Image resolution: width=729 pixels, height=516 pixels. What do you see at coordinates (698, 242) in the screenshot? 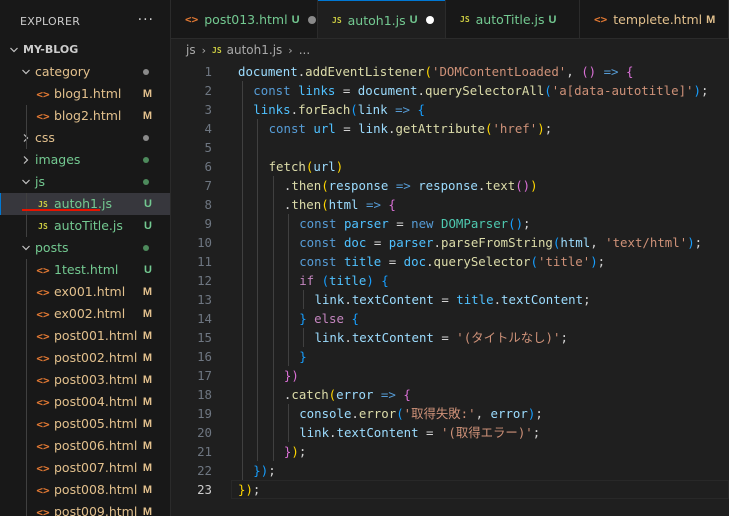
I see `code-token: ;` at bounding box center [698, 242].